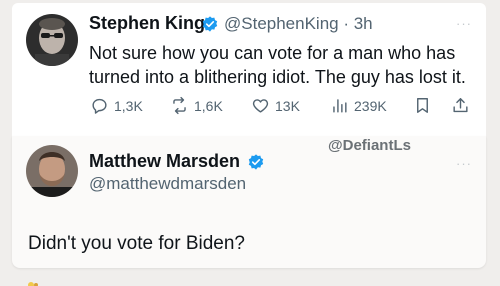  What do you see at coordinates (287, 105) in the screenshot?
I see `like-count: 13K` at bounding box center [287, 105].